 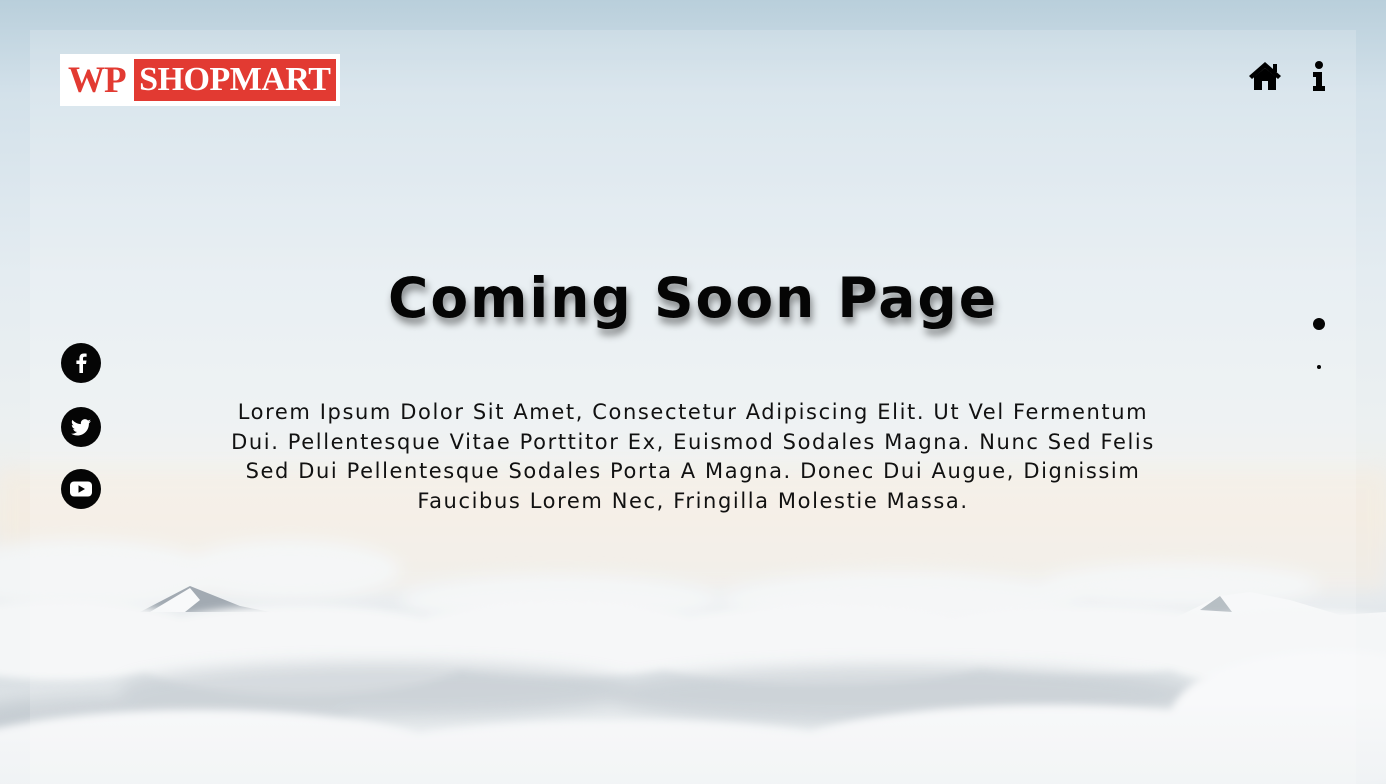 I want to click on info-icon, so click(x=1319, y=76).